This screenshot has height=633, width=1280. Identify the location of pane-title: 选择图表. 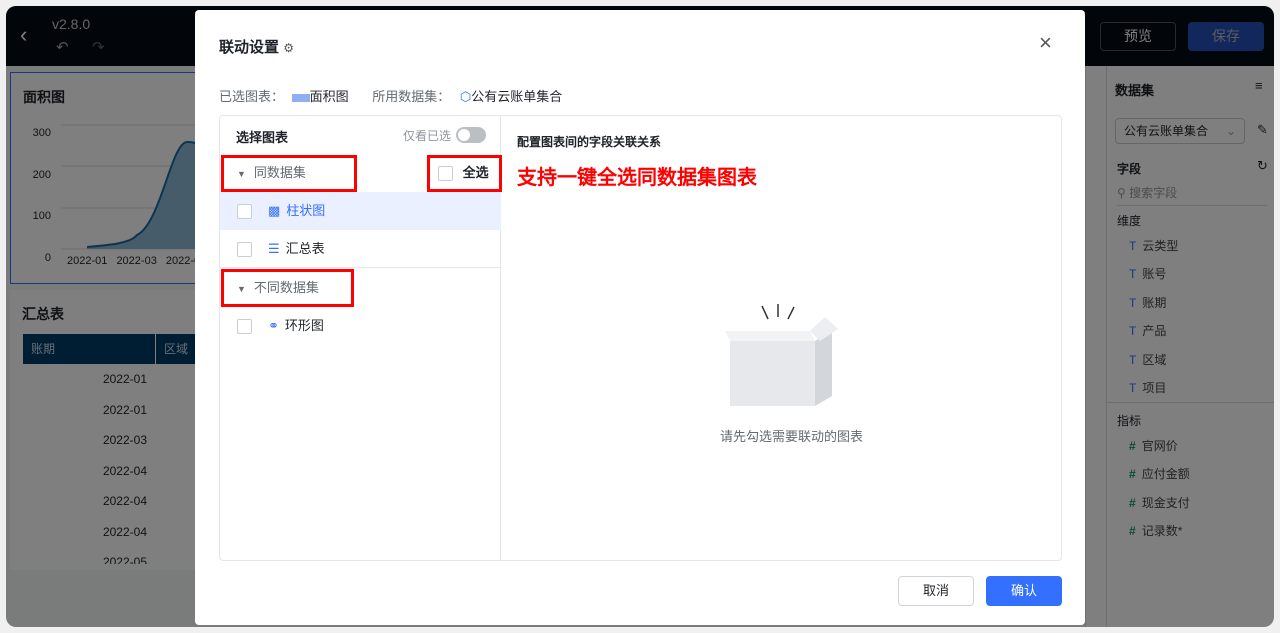
(262, 137).